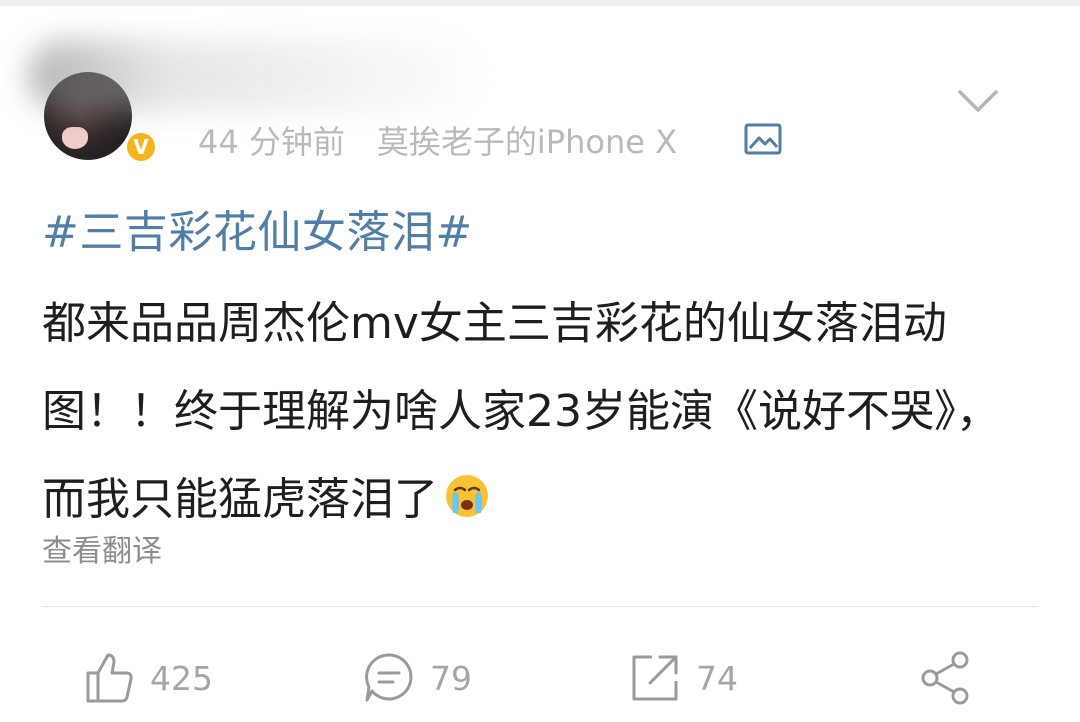 The height and width of the screenshot is (722, 1080). Describe the element at coordinates (102, 548) in the screenshot. I see `translate-link: 查看翻译` at that location.